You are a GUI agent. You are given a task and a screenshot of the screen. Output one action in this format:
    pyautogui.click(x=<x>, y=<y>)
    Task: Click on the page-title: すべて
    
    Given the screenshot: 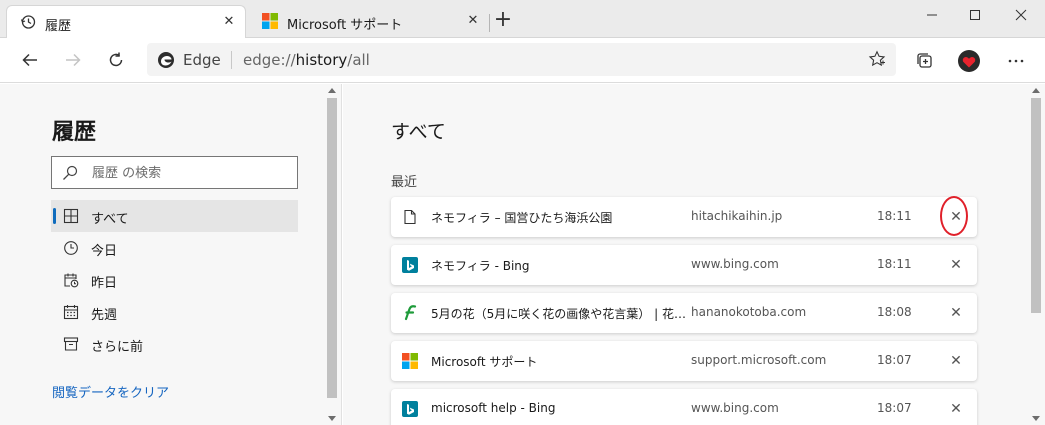 What is the action you would take?
    pyautogui.click(x=418, y=132)
    